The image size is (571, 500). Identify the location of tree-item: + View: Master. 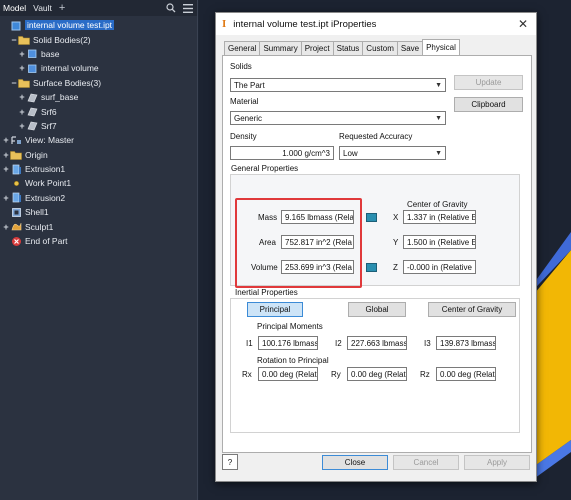
(98, 140).